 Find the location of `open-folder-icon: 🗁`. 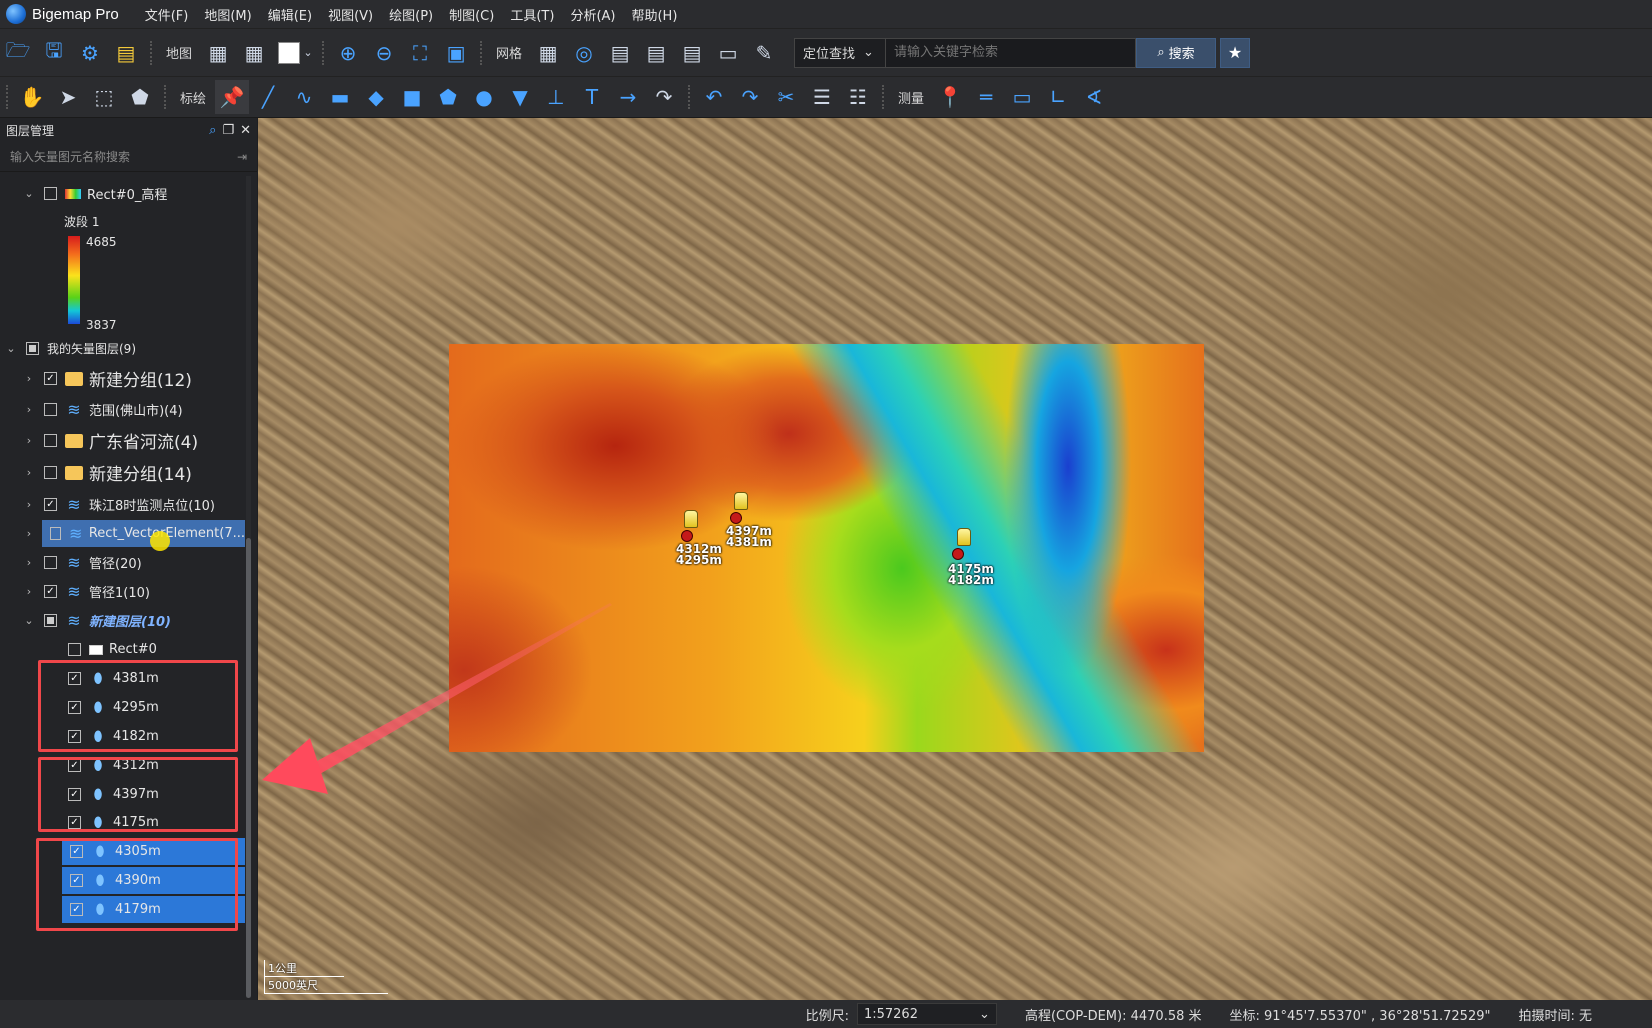

open-folder-icon: 🗁 is located at coordinates (18, 53).